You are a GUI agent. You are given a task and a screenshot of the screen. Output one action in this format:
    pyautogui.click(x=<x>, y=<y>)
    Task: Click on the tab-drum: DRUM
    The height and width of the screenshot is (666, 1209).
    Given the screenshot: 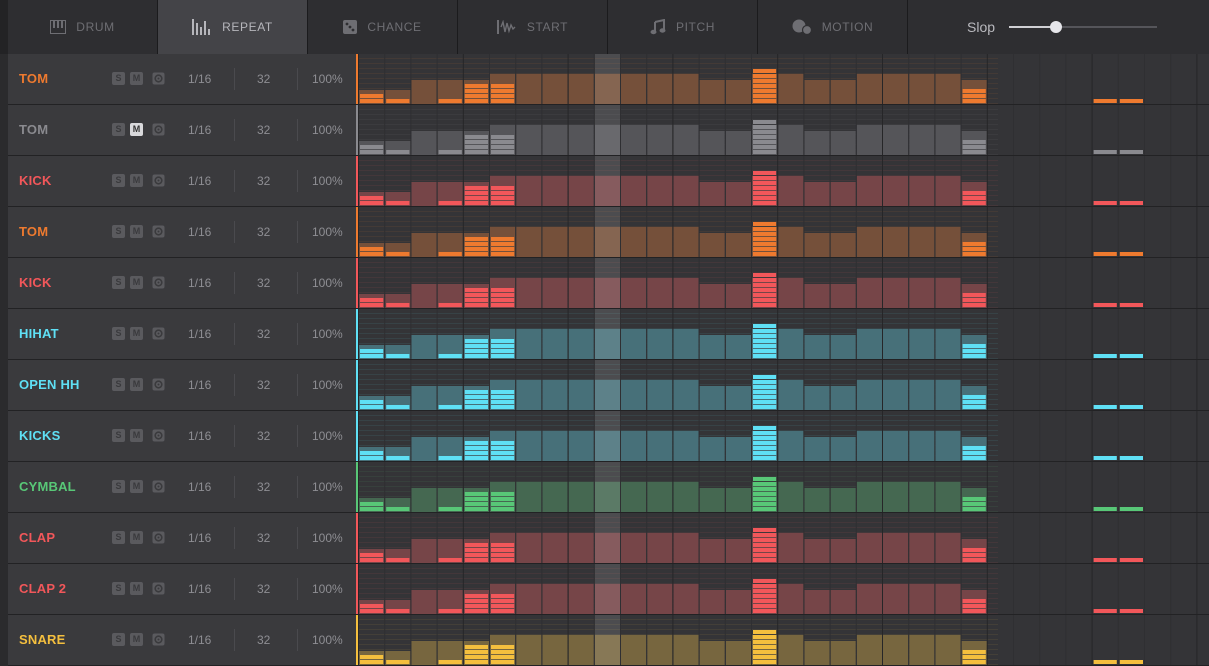 What is the action you would take?
    pyautogui.click(x=83, y=27)
    